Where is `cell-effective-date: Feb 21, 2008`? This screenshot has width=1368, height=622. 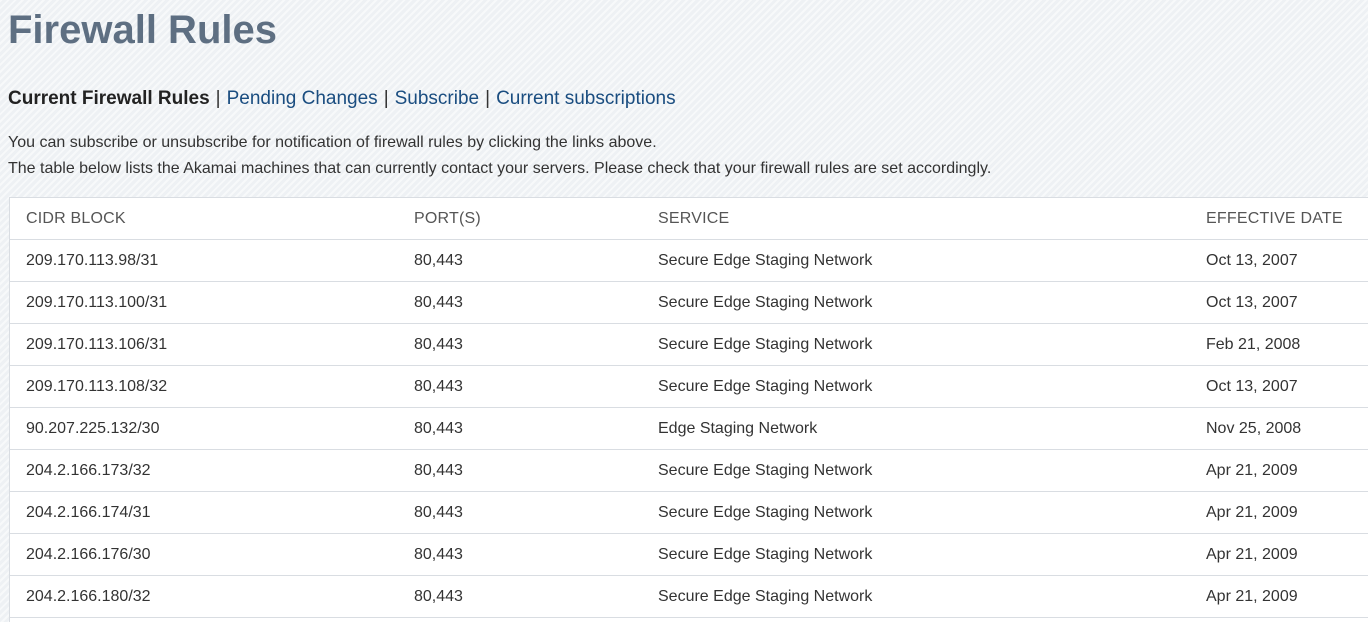
cell-effective-date: Feb 21, 2008 is located at coordinates (1279, 344).